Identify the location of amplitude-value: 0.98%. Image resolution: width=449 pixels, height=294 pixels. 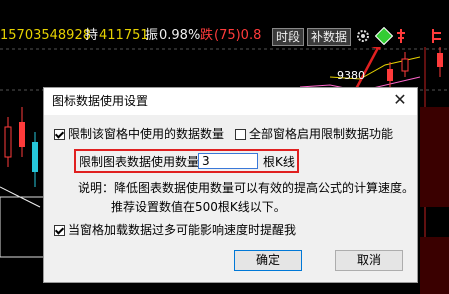
(180, 35).